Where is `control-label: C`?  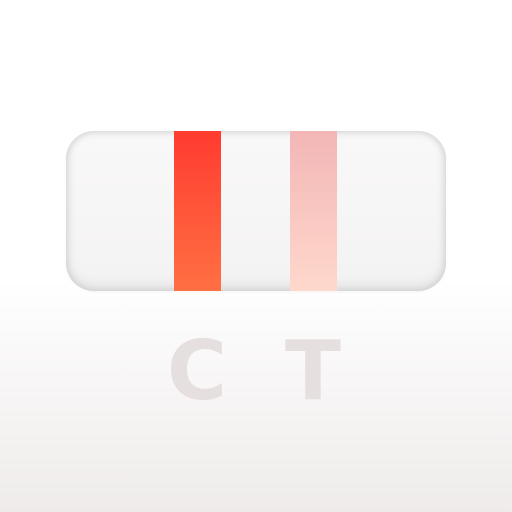 control-label: C is located at coordinates (197, 371).